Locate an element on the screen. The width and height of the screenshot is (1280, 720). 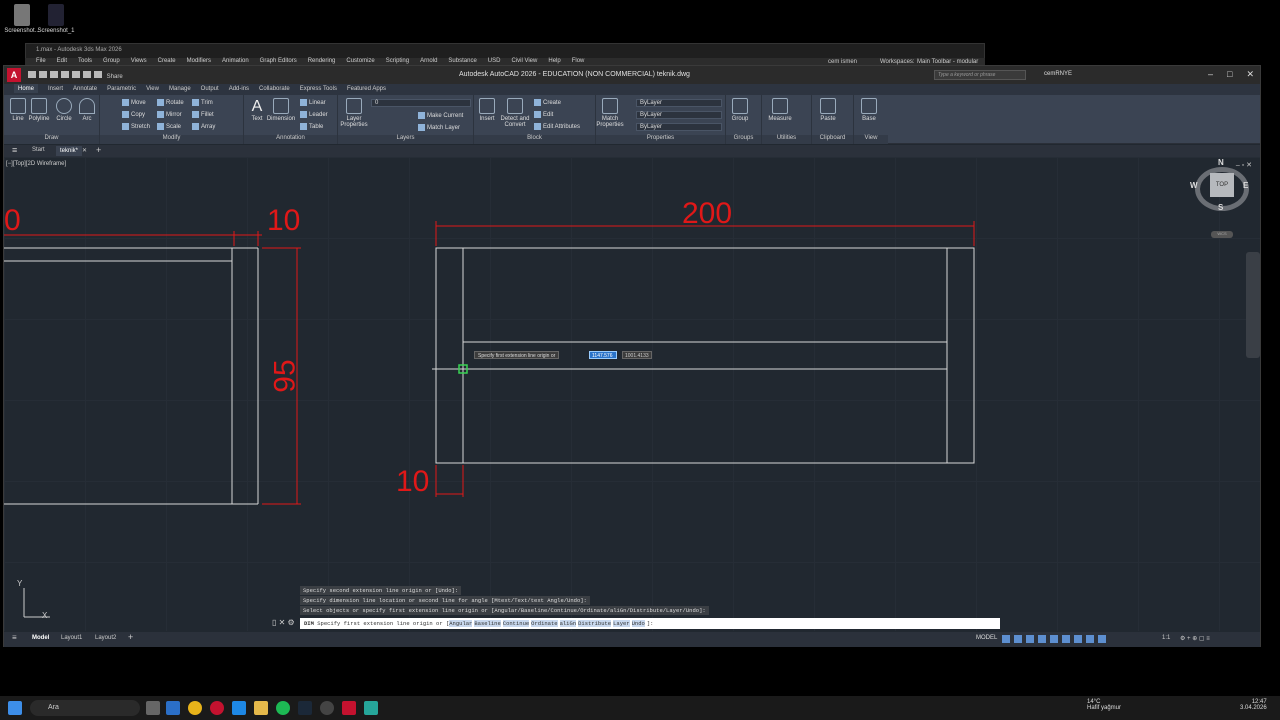
ribbon-tab: Home is located at coordinates (26, 88).